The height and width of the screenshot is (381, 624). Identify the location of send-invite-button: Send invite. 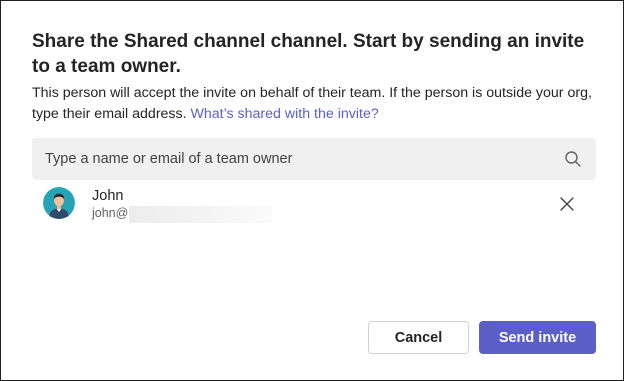
(537, 337).